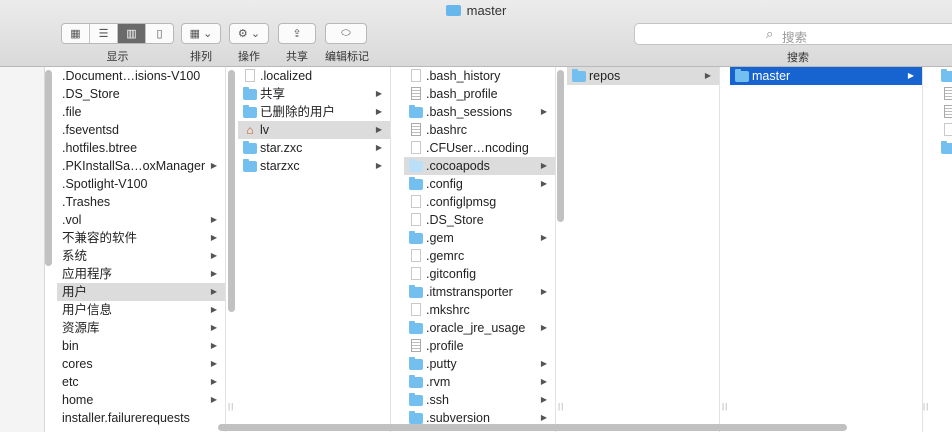 This screenshot has height=432, width=952. I want to click on list-item: .Trashes, so click(141, 202).